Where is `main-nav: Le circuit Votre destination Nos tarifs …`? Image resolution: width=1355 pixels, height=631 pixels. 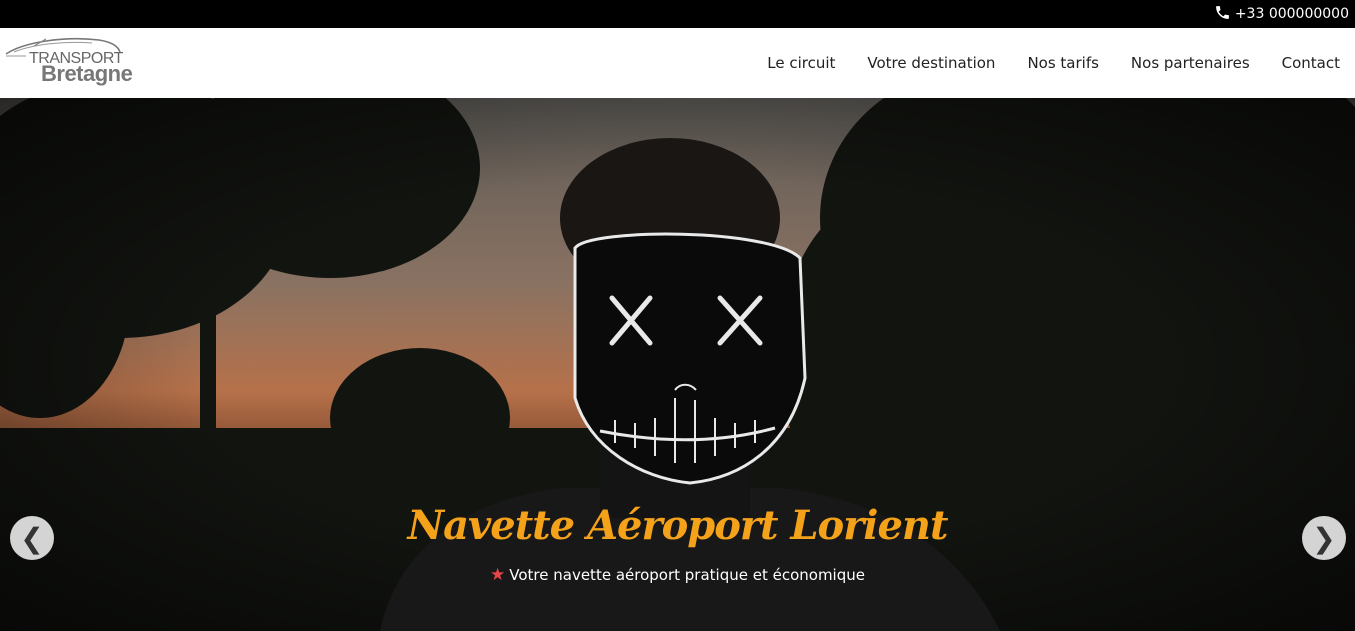 main-nav: Le circuit Votre destination Nos tarifs … is located at coordinates (1037, 63).